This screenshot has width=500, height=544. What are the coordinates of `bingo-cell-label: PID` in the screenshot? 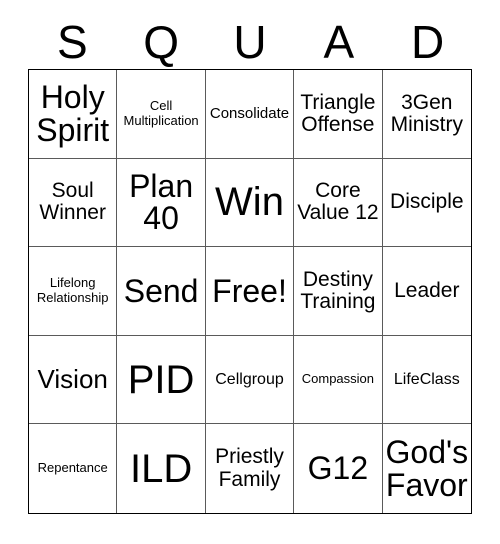 It's located at (161, 379).